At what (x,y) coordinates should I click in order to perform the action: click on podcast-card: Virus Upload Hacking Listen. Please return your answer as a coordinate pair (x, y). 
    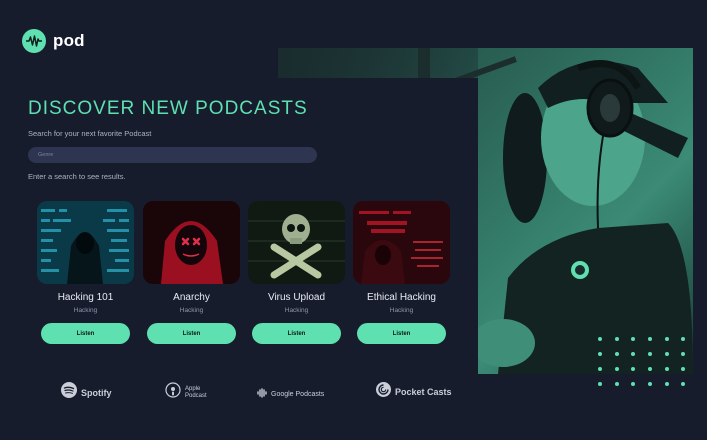
    Looking at the image, I should click on (296, 273).